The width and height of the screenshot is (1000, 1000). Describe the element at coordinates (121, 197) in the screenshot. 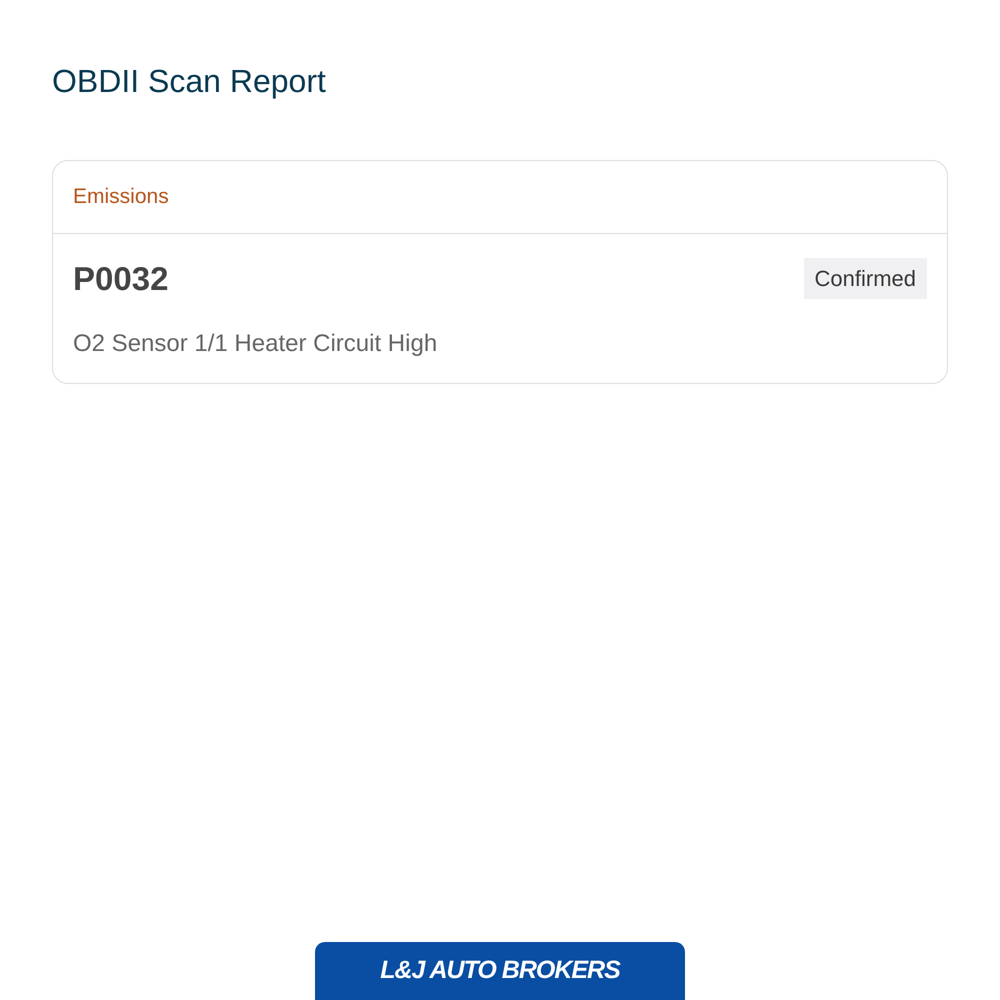

I see `section-title: Emissions` at that location.